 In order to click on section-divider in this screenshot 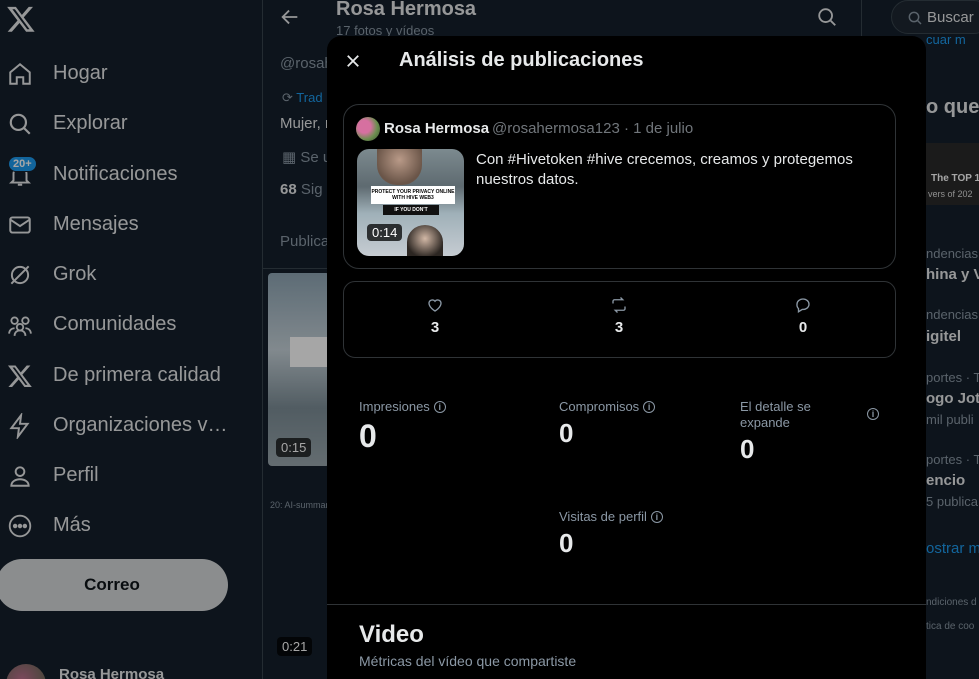, I will do `click(626, 604)`.